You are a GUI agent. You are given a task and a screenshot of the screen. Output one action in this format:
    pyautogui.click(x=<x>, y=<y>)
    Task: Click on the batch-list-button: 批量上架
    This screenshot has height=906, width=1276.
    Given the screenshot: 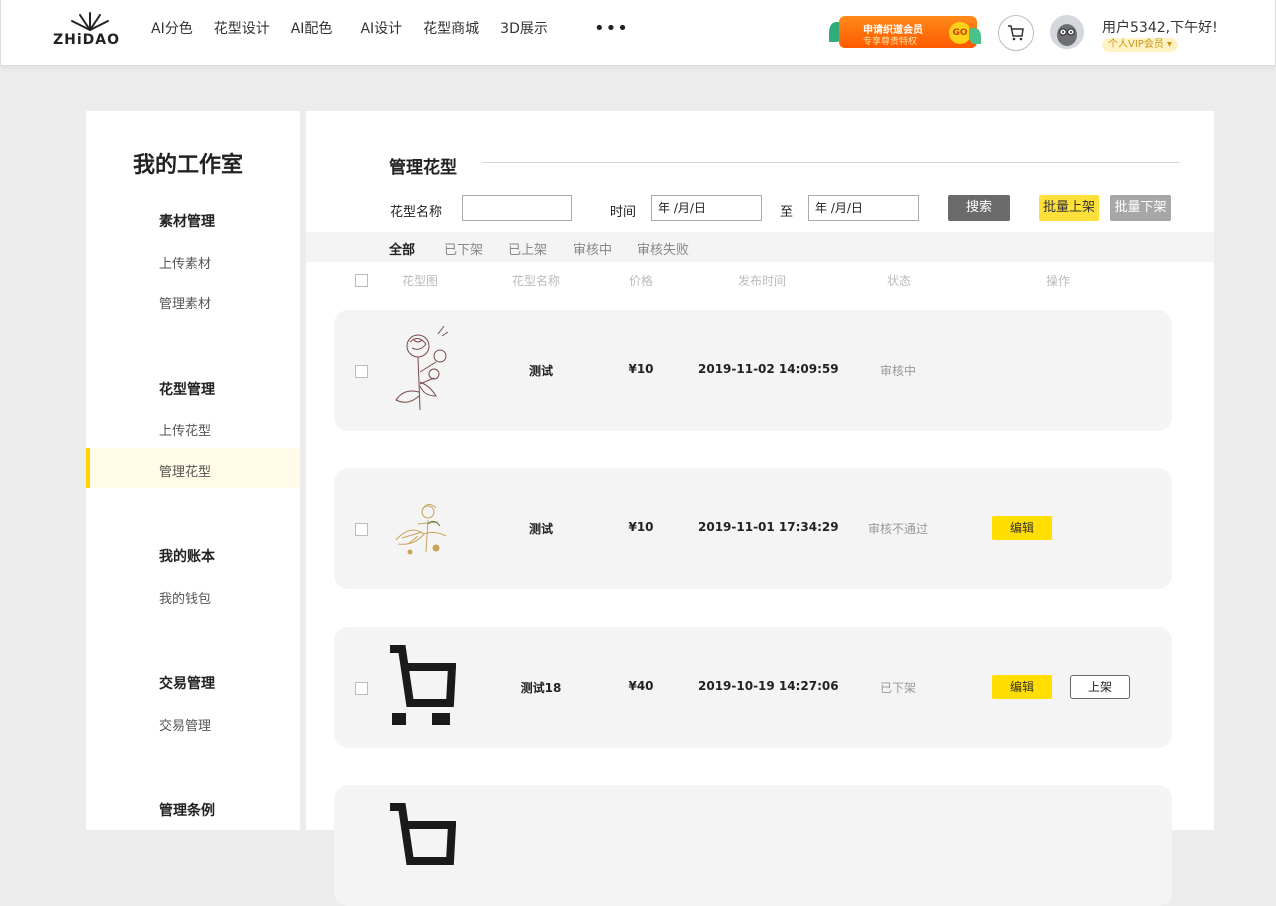 What is the action you would take?
    pyautogui.click(x=1069, y=208)
    